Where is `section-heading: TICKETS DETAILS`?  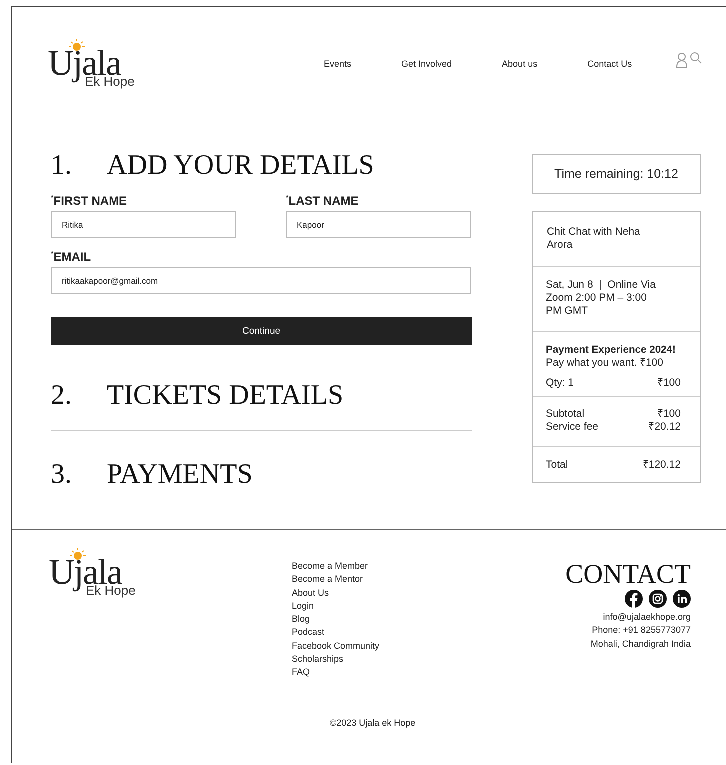
section-heading: TICKETS DETAILS is located at coordinates (225, 396).